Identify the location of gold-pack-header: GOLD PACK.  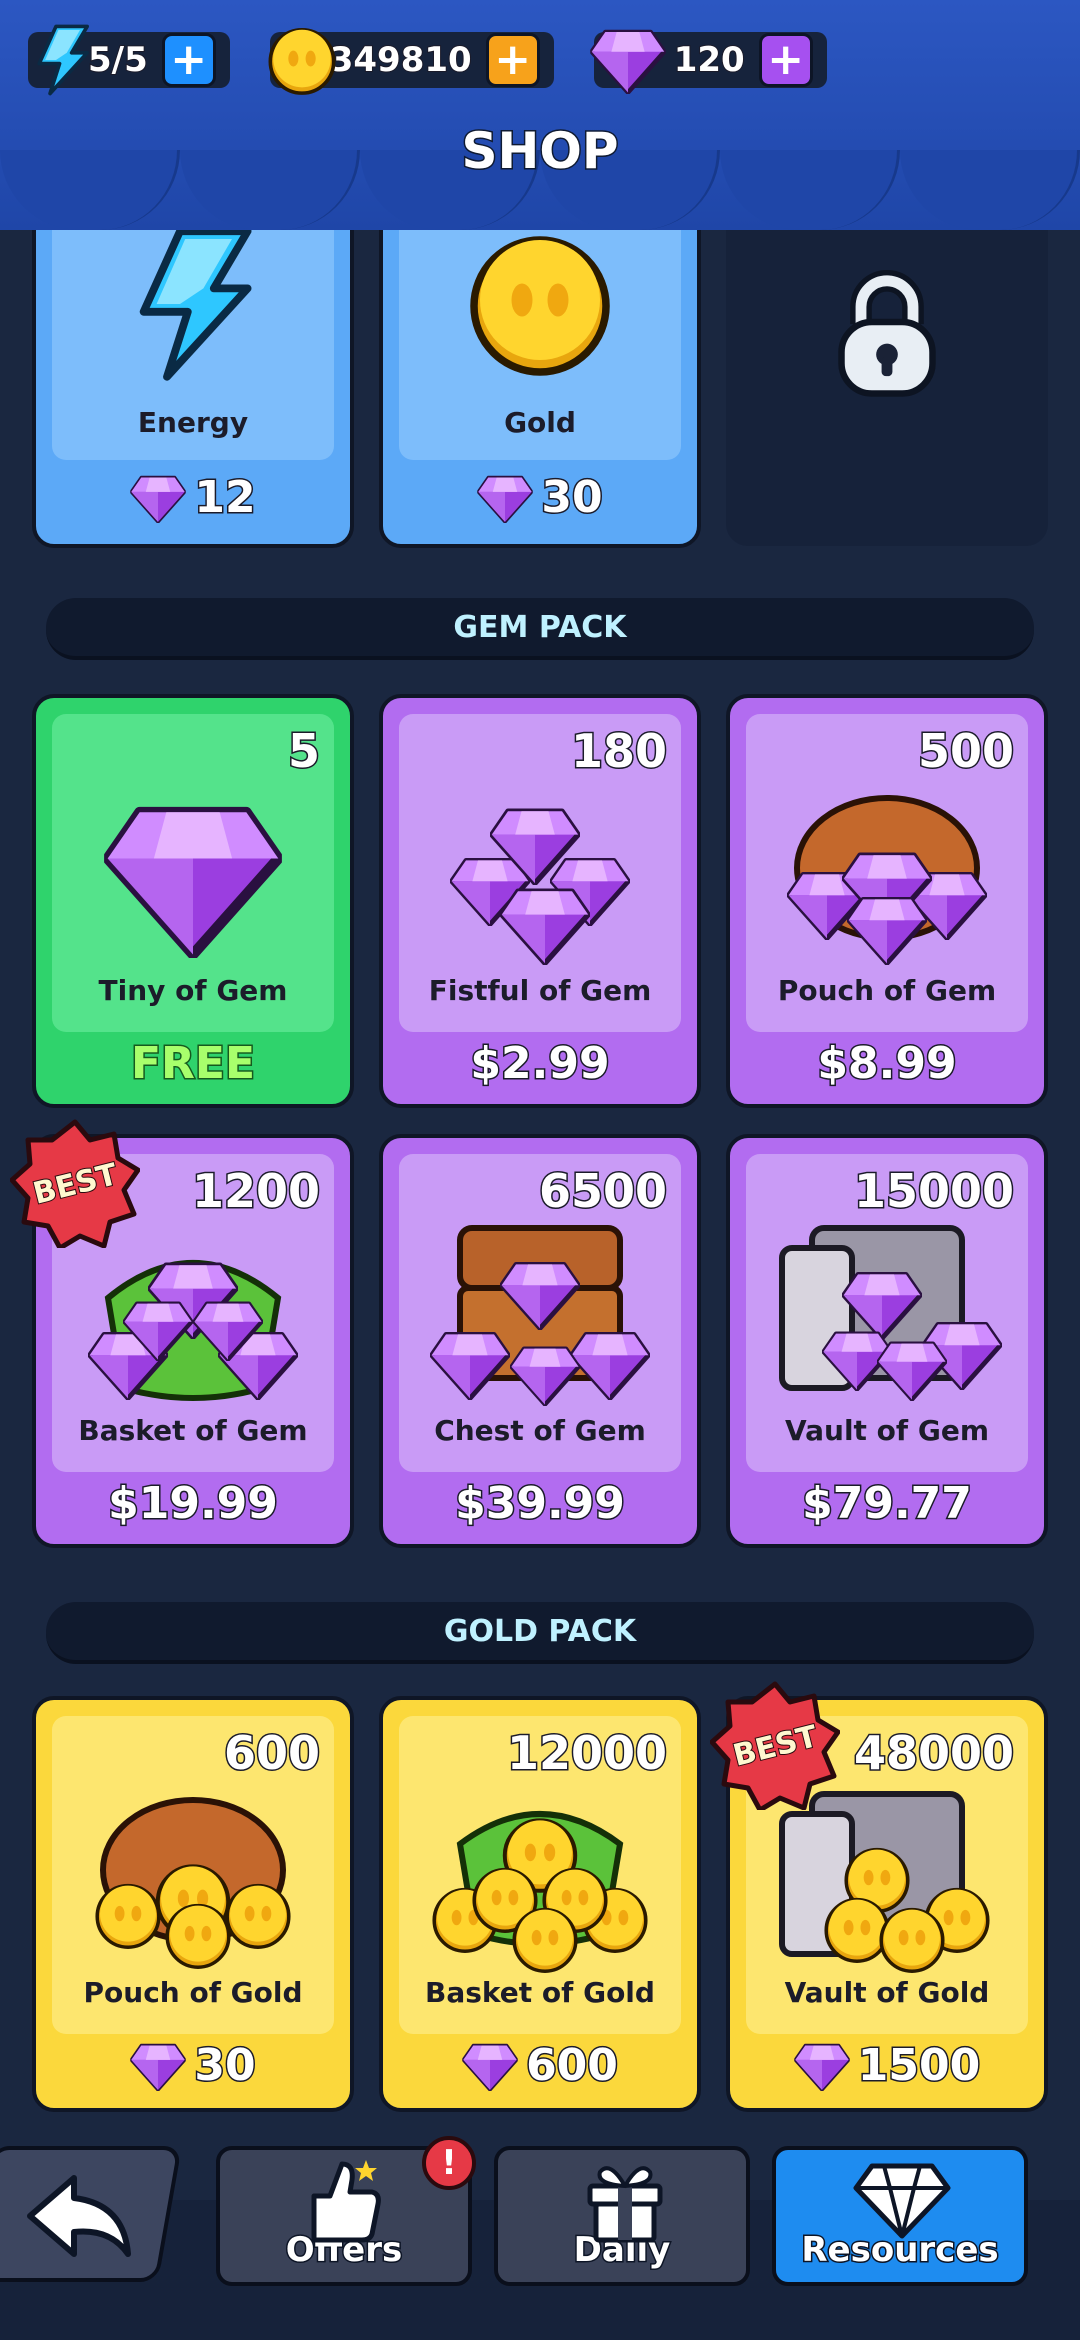
(540, 1633).